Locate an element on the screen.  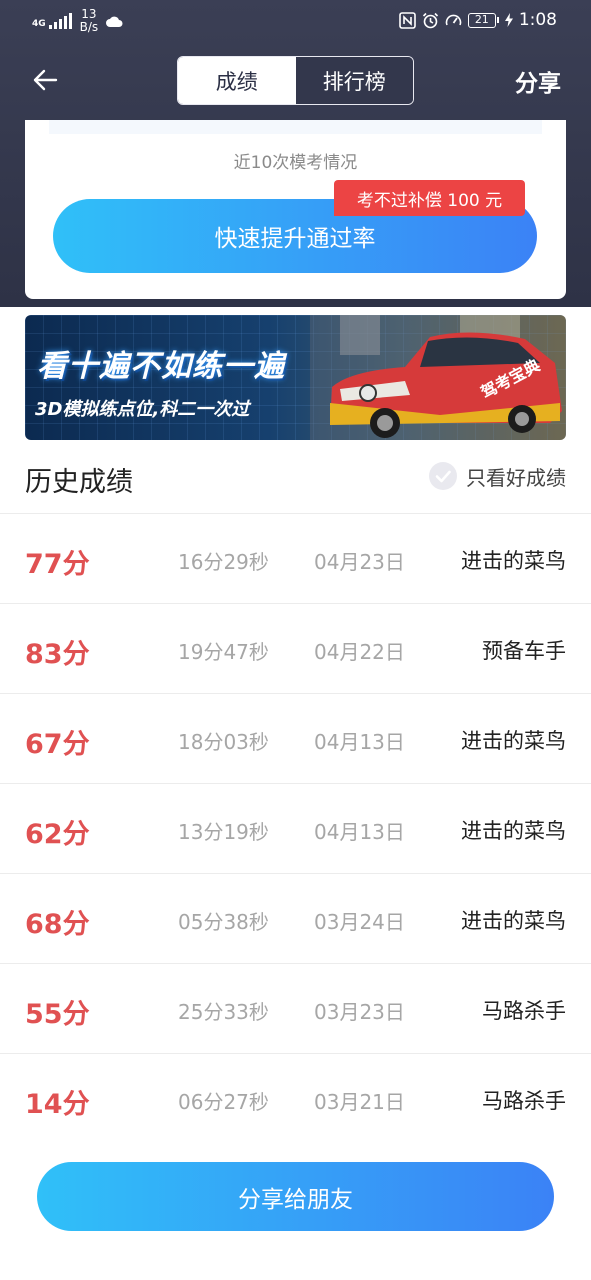
network-type: 4G is located at coordinates (39, 24).